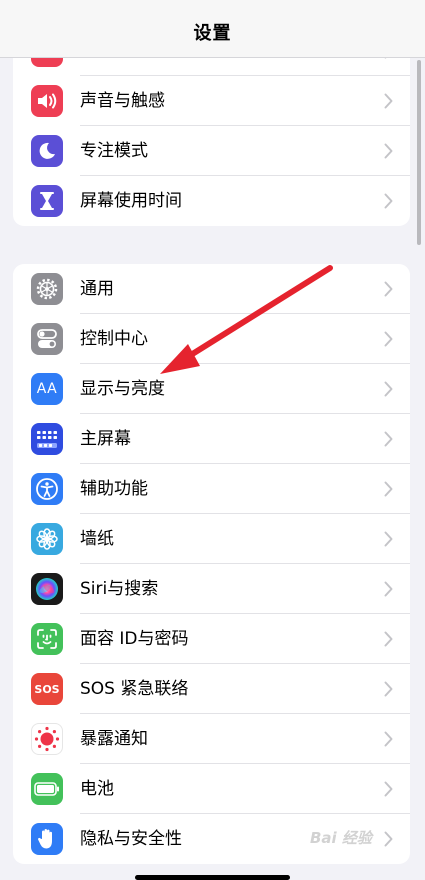  I want to click on settings-row-sounds: 声音与触感, so click(211, 101).